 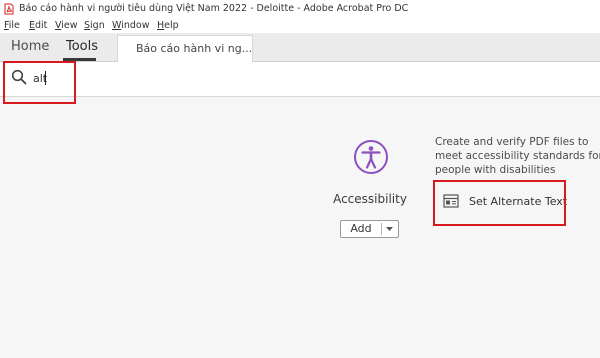 I want to click on description-line: Create and verify PDF files to, so click(x=512, y=142).